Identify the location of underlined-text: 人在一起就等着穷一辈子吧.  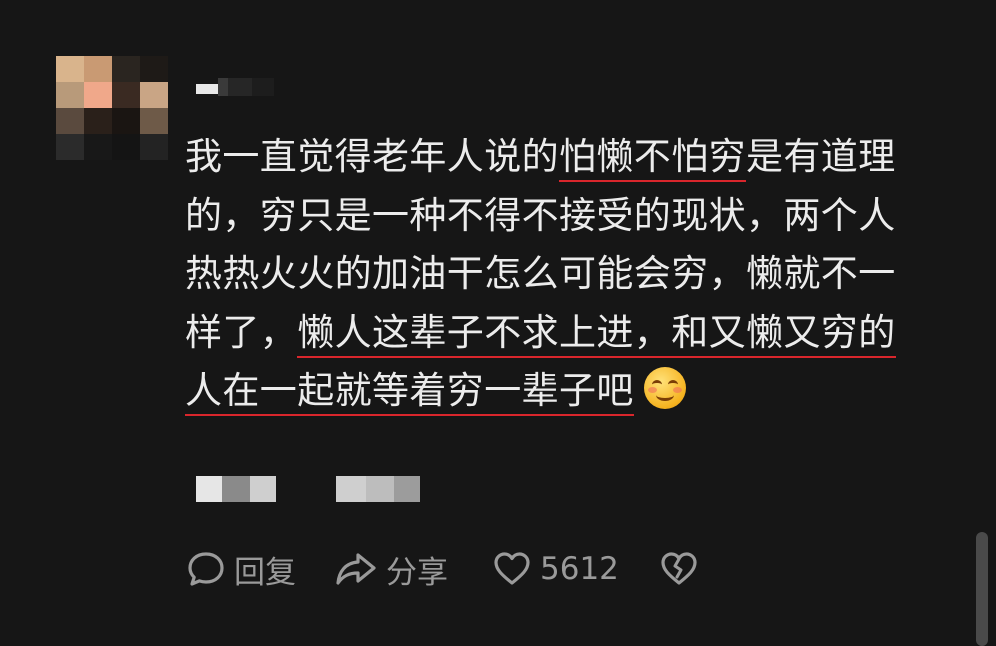
(409, 392).